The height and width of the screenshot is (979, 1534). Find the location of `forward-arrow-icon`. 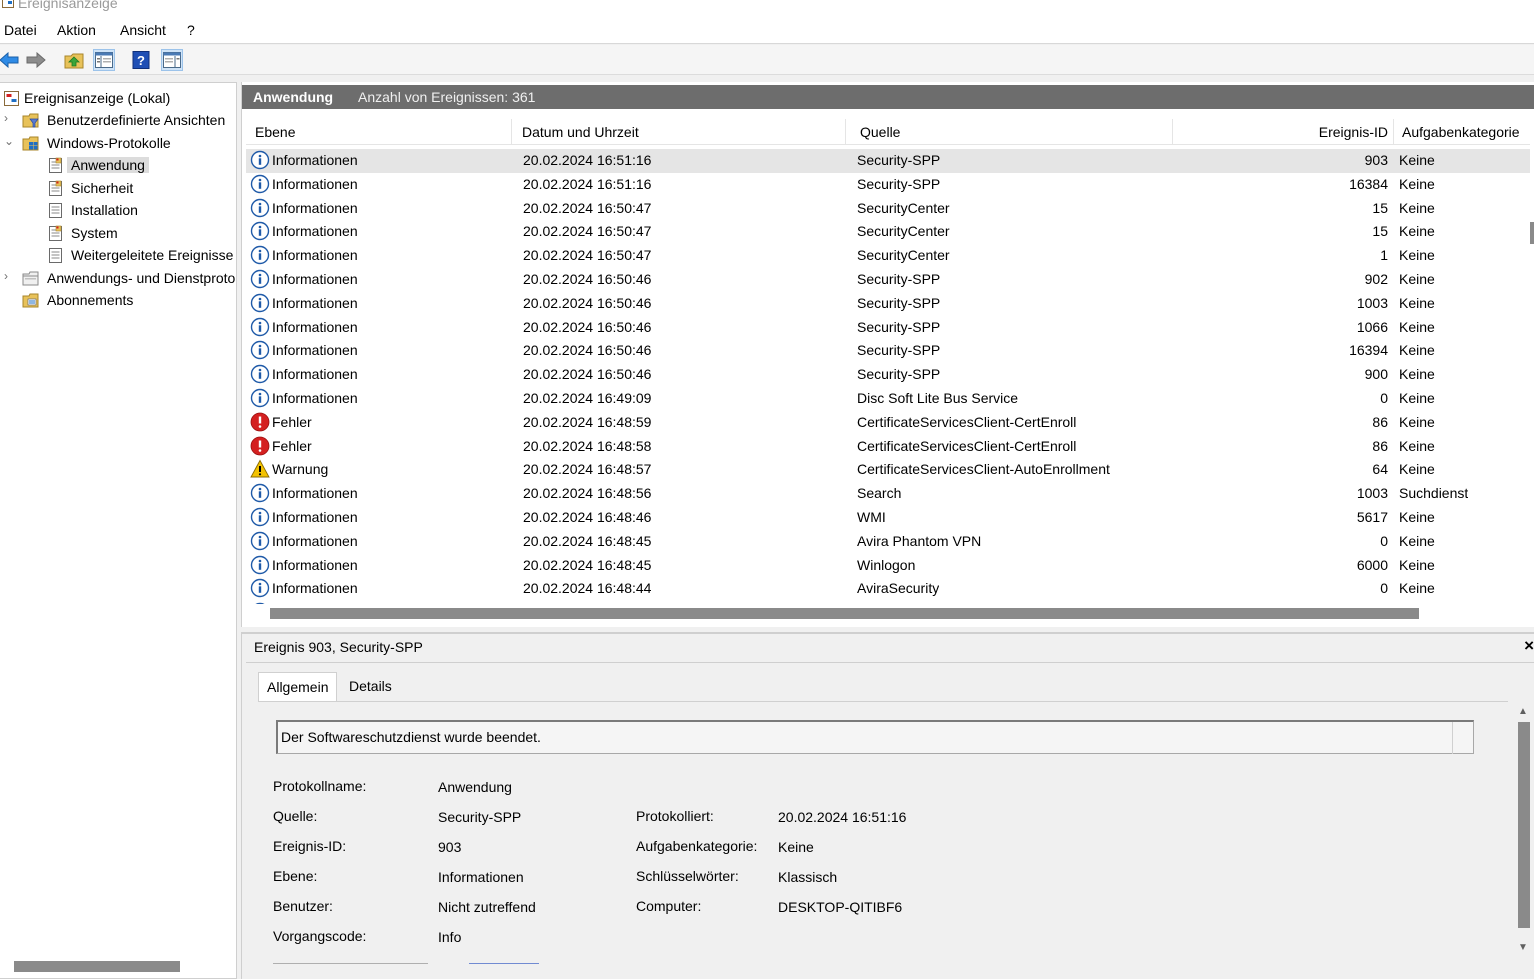

forward-arrow-icon is located at coordinates (36, 60).